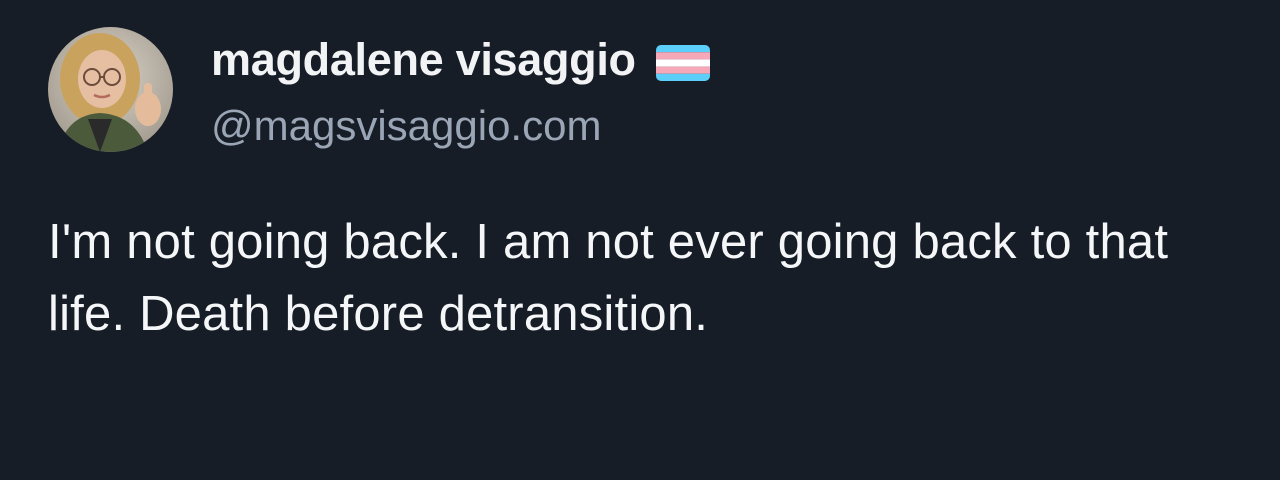 The image size is (1280, 480). What do you see at coordinates (682, 63) in the screenshot?
I see `transgender-flag-icon` at bounding box center [682, 63].